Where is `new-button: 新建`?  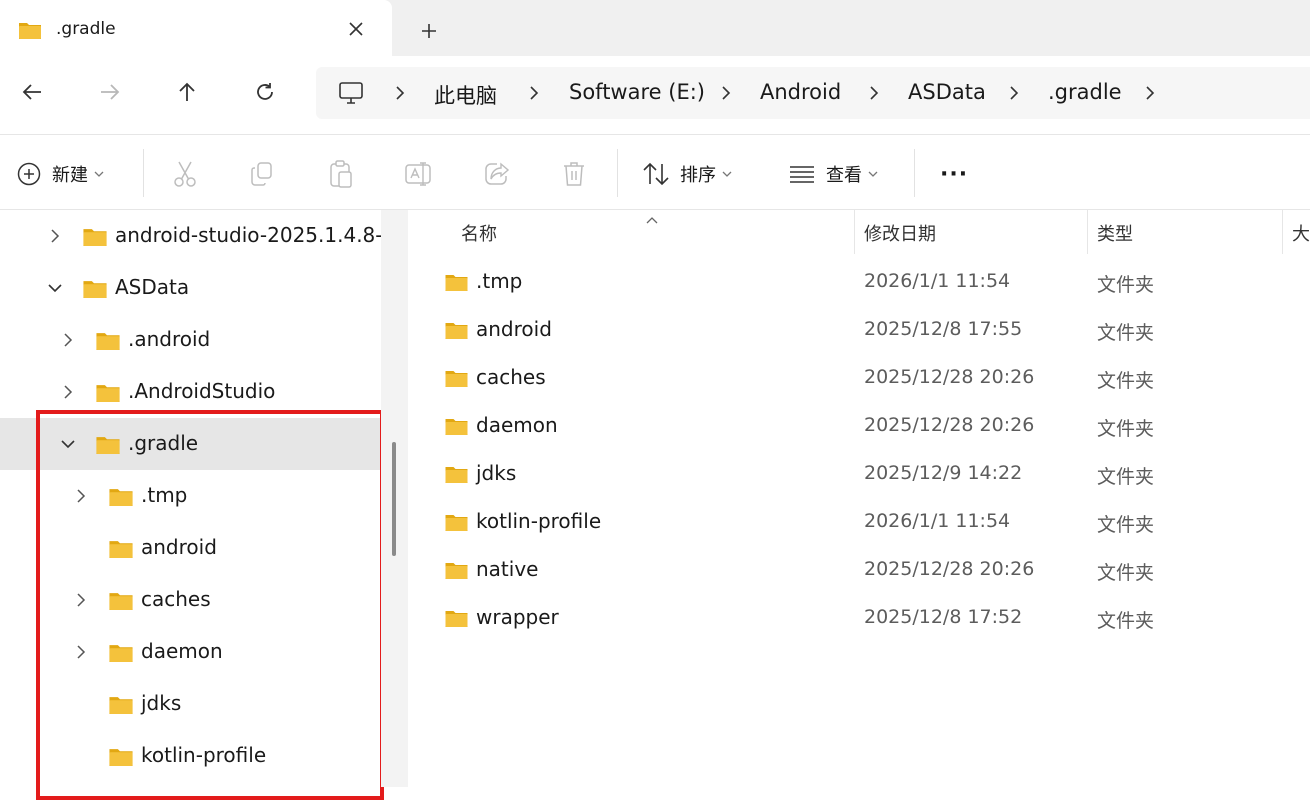
new-button: 新建 is located at coordinates (60, 174).